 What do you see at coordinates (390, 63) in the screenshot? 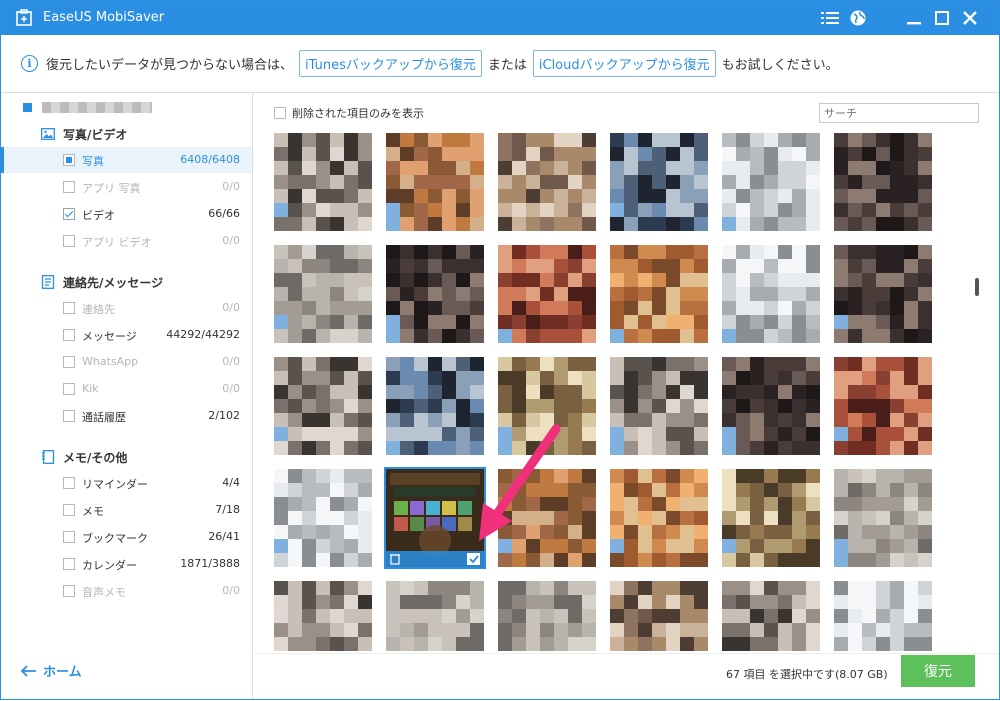
I see `itunes-backup-link: iTunesバックアップから復元` at bounding box center [390, 63].